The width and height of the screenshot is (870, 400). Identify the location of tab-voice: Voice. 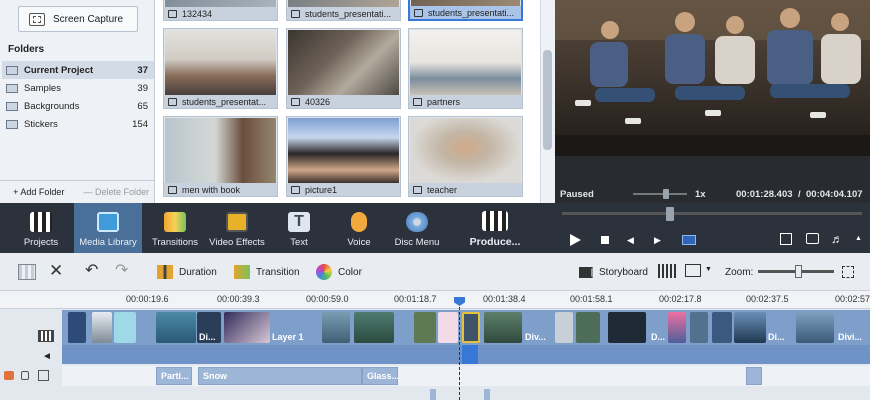
(359, 228).